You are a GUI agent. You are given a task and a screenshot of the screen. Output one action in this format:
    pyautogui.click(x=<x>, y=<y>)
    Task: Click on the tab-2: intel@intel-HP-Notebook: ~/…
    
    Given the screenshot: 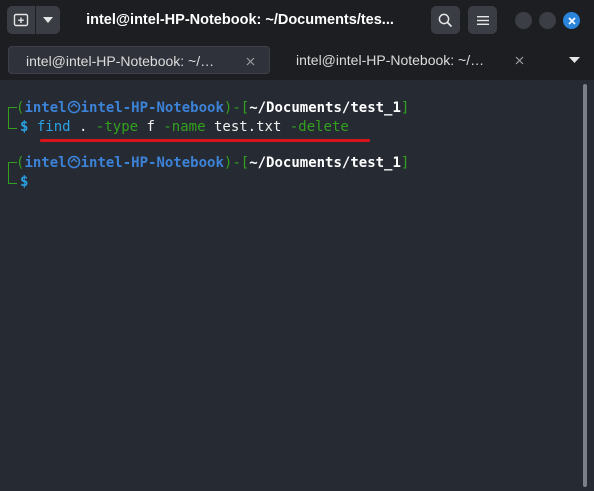 What is the action you would take?
    pyautogui.click(x=427, y=60)
    